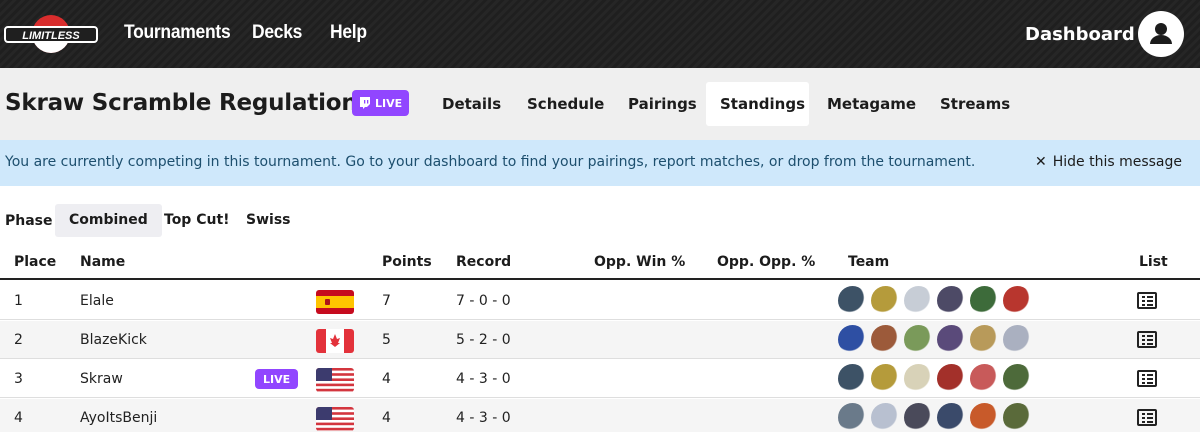  I want to click on header-list: List, so click(1153, 262).